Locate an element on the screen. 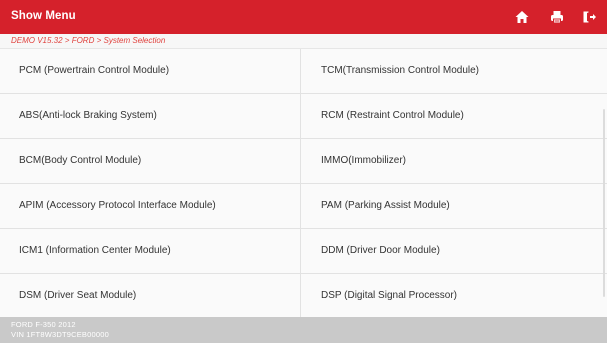 The image size is (607, 343). vehicle-model: FORD F-350 2012 is located at coordinates (43, 324).